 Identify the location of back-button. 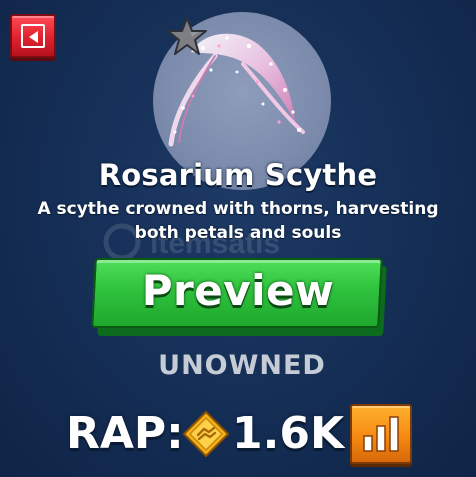
(33, 36).